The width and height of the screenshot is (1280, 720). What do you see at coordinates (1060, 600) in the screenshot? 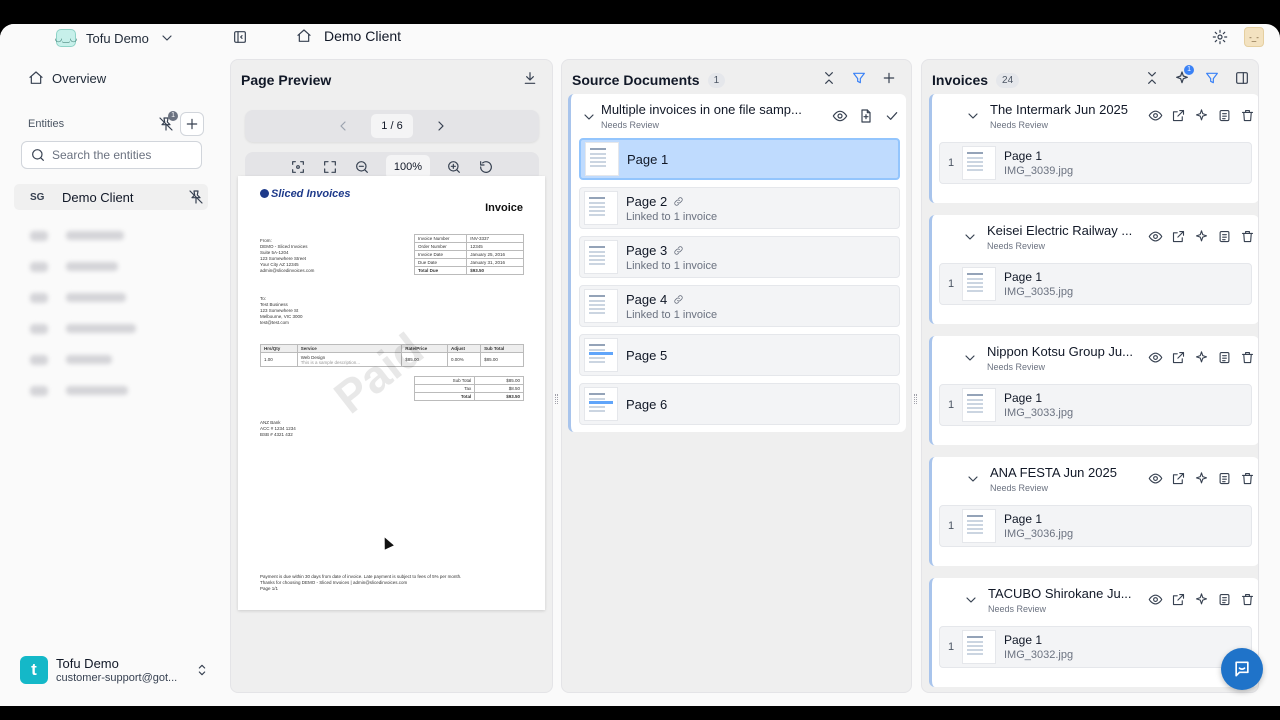
I see `invoice-header: TACUBO Shirokane Ju... Needs Review` at bounding box center [1060, 600].